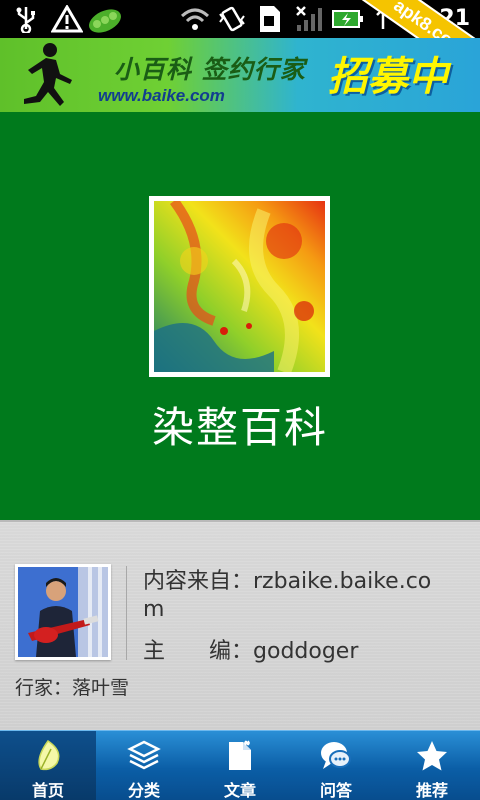 The height and width of the screenshot is (800, 480). I want to click on status-bar: 11:21 apk8.com, so click(240, 46).